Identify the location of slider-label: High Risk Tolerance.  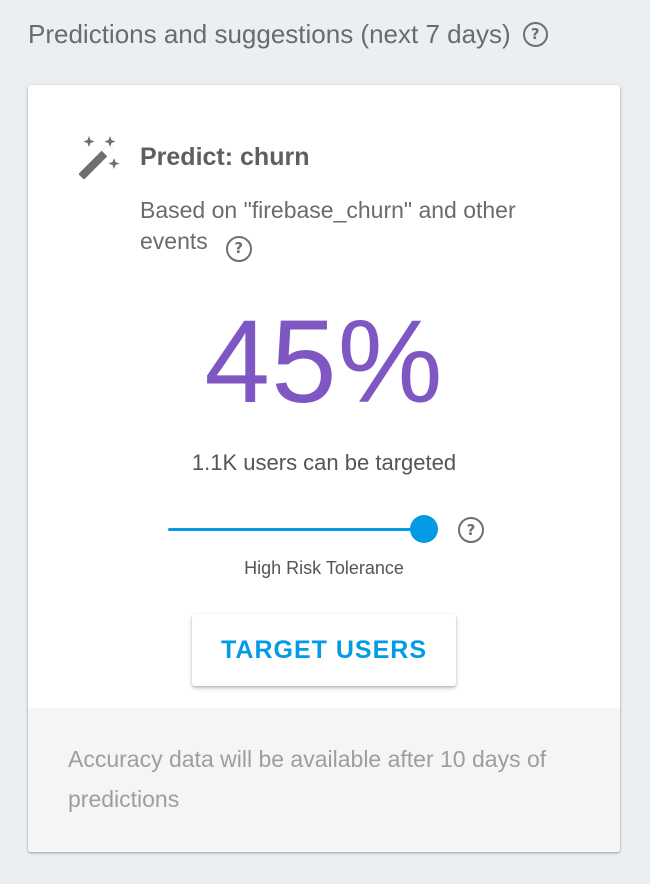
(324, 568).